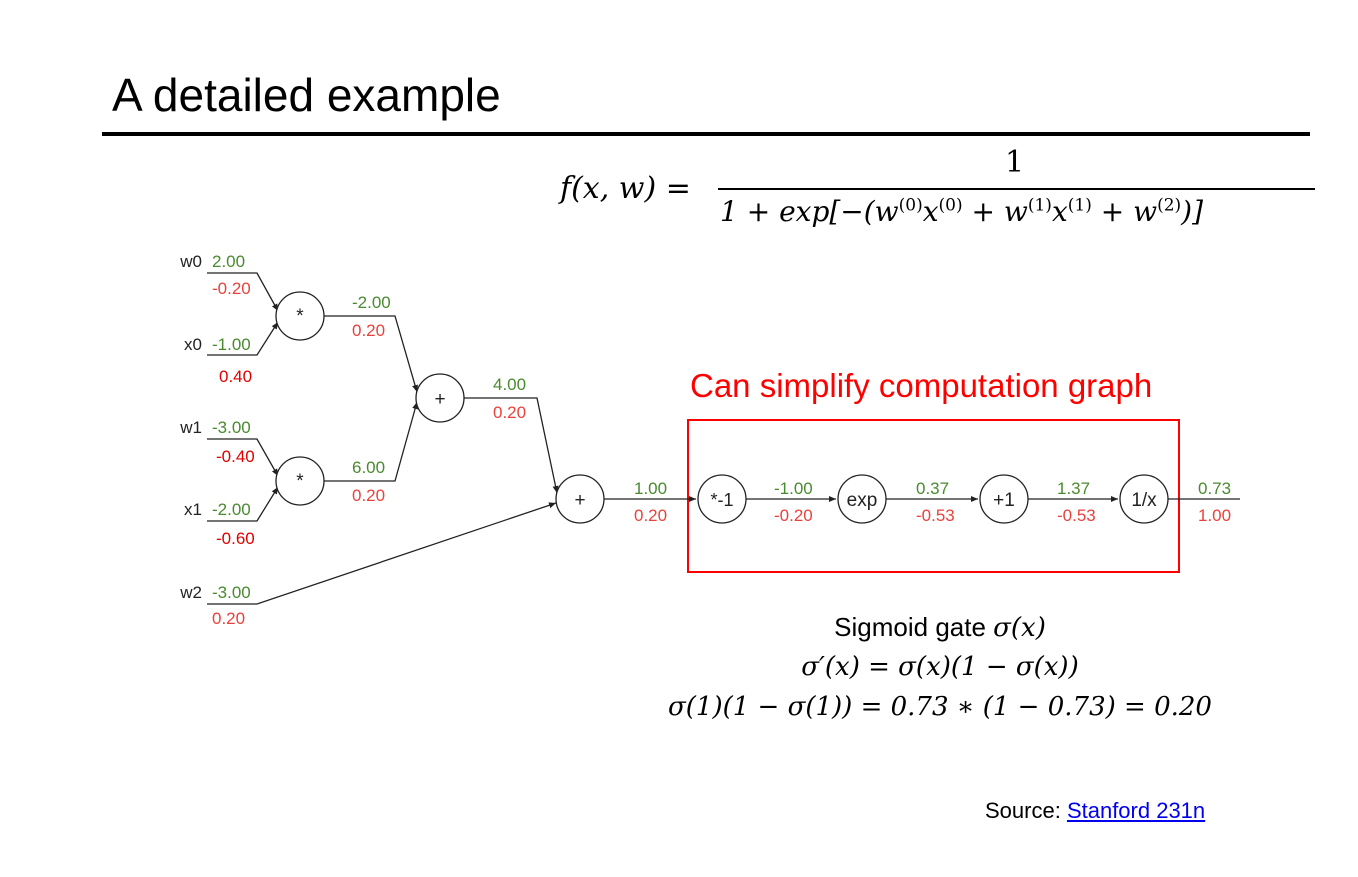  I want to click on gate-label-plus1: +1, so click(1004, 500).